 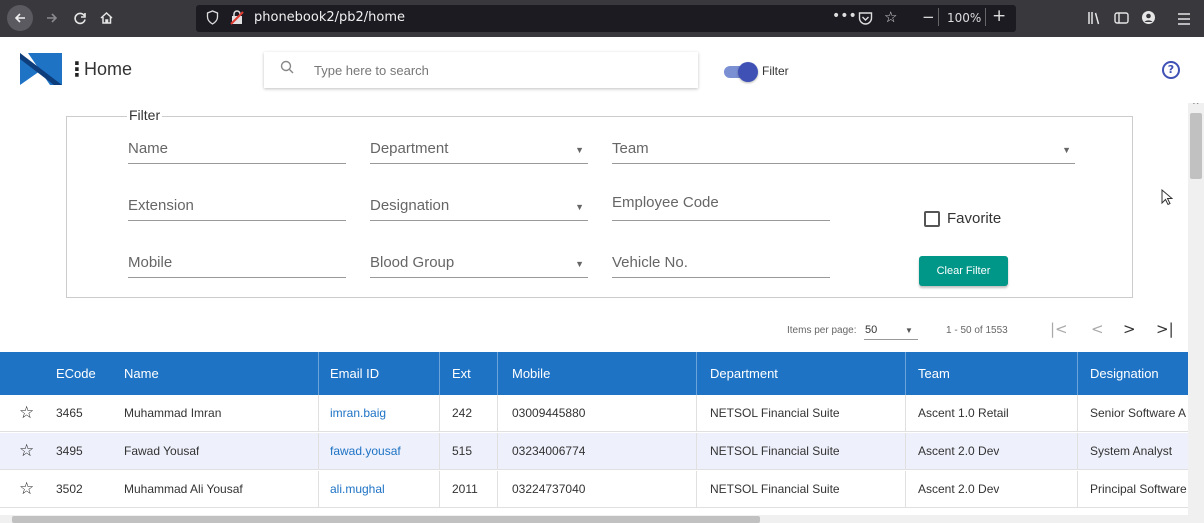 What do you see at coordinates (237, 19) in the screenshot?
I see `insecure-lock-icon` at bounding box center [237, 19].